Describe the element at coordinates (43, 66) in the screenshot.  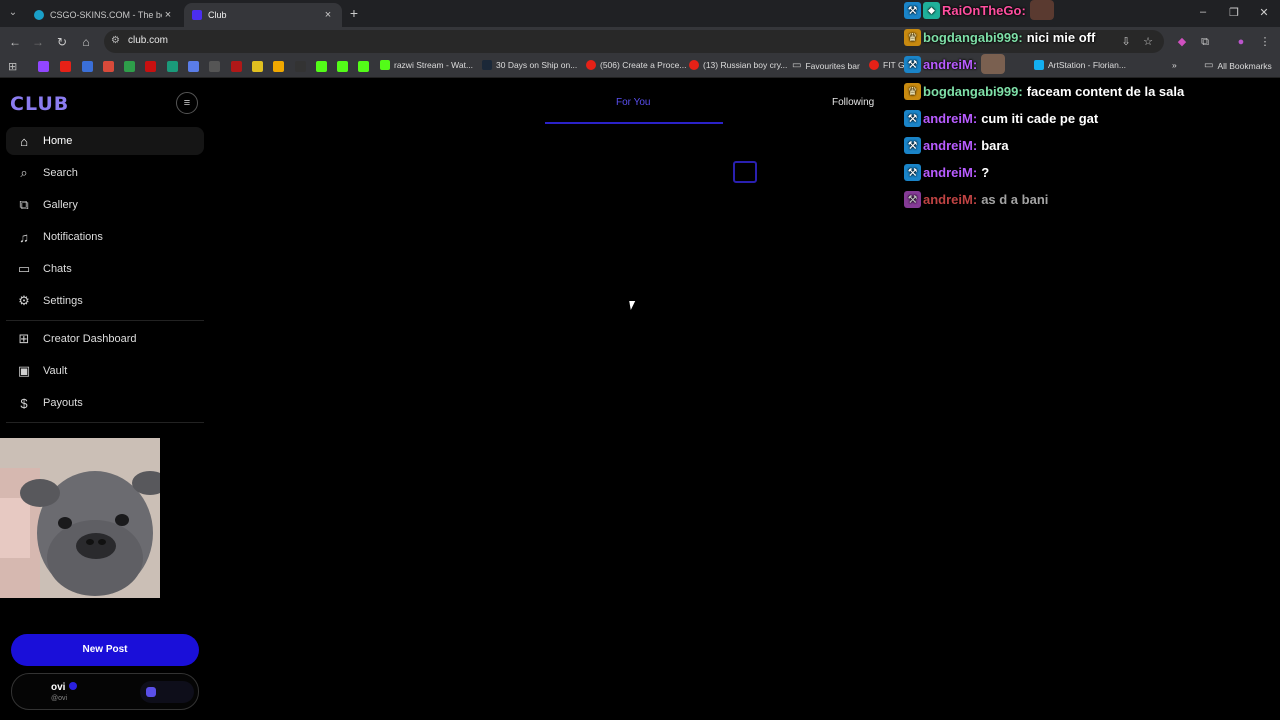
I see `twitch-bookmark-icon` at that location.